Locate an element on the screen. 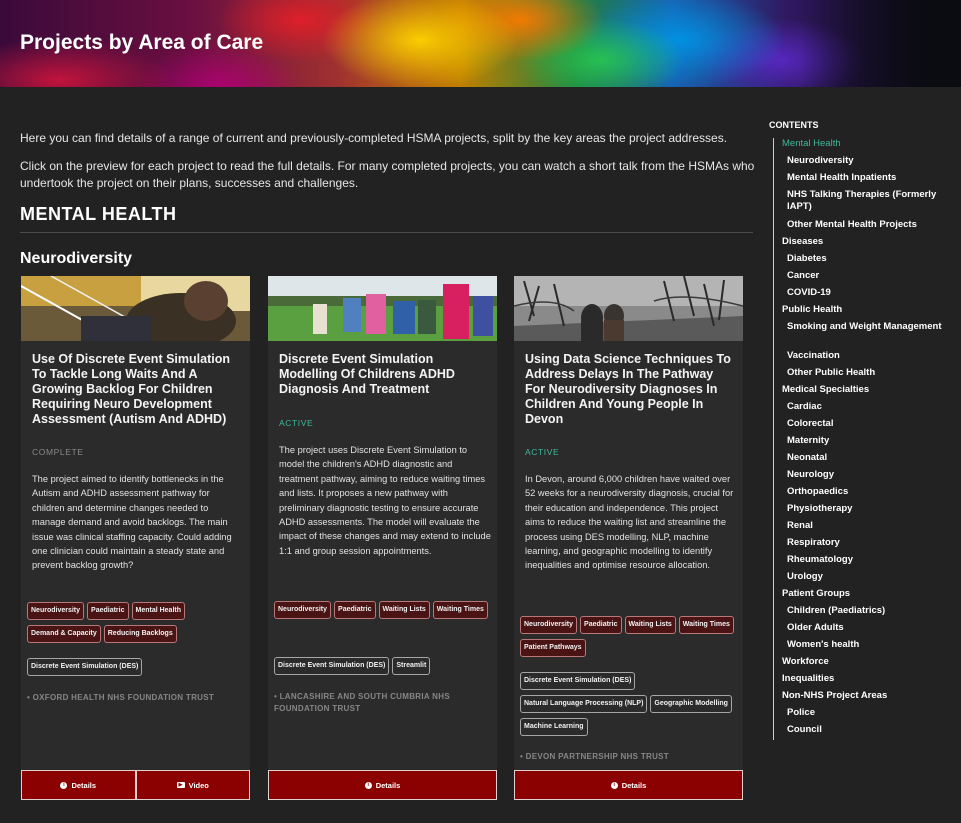 This screenshot has width=961, height=823. toc-item-rheumatology: Rheumatology is located at coordinates (872, 560).